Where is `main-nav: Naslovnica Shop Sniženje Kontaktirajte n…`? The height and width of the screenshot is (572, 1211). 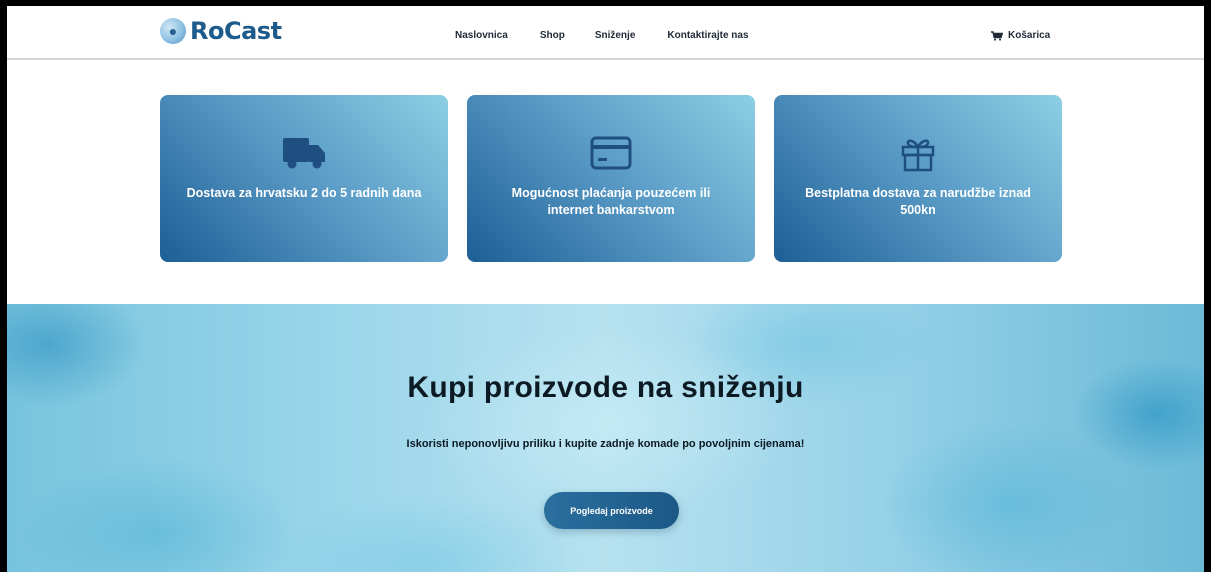
main-nav: Naslovnica Shop Sniženje Kontaktirajte n… is located at coordinates (618, 35).